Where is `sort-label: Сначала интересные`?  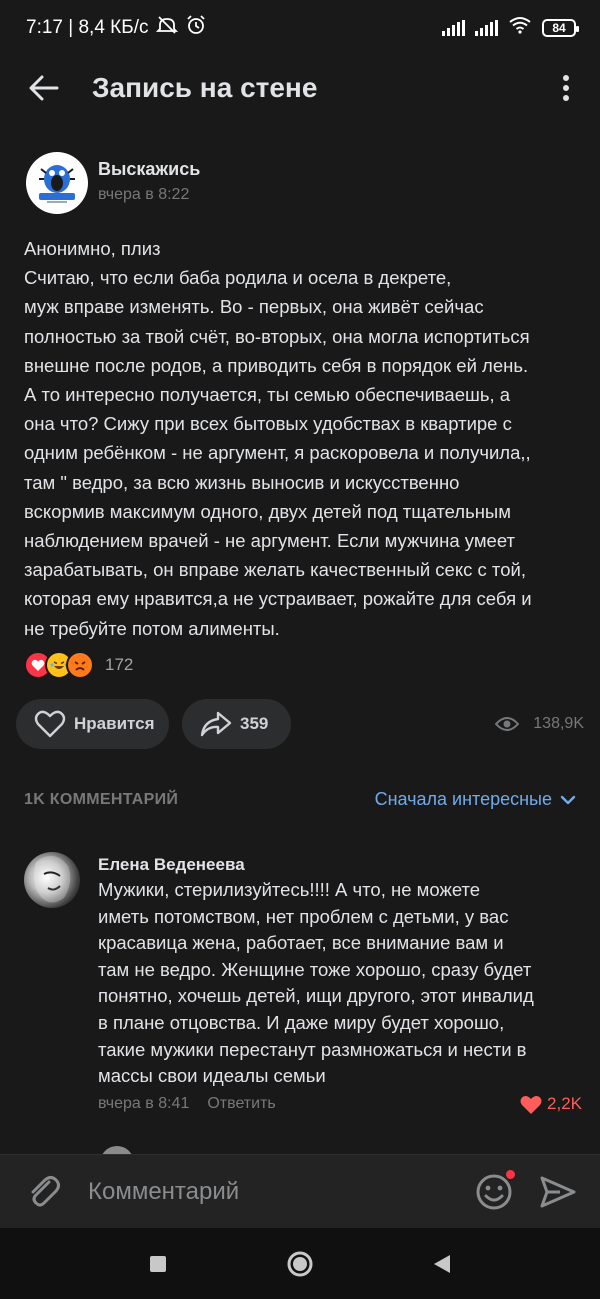 sort-label: Сначала интересные is located at coordinates (463, 799).